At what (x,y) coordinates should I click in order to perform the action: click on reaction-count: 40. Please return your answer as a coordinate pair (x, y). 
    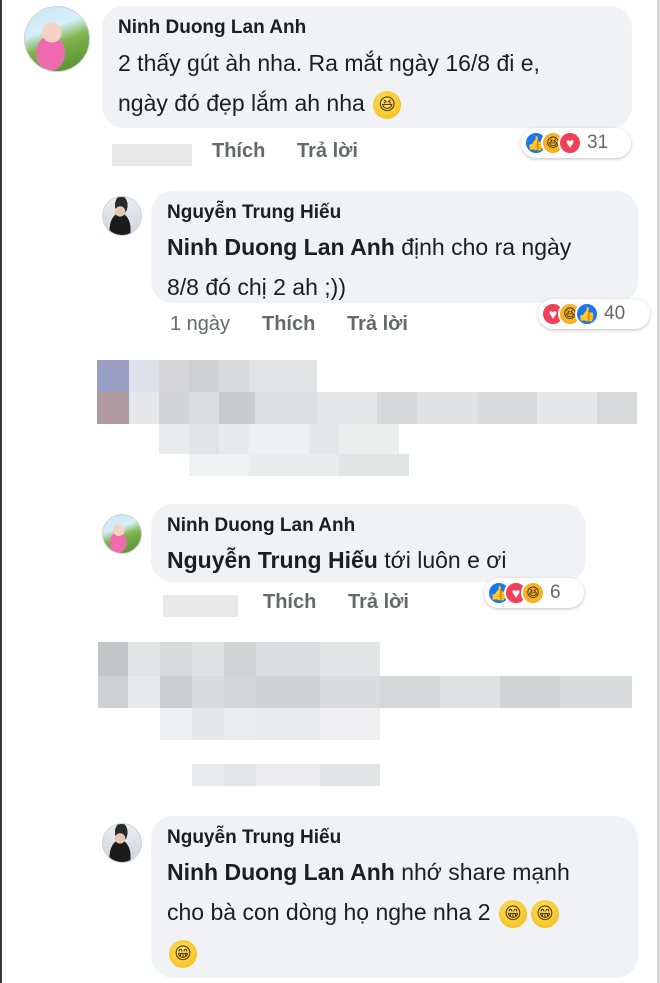
    Looking at the image, I should click on (615, 313).